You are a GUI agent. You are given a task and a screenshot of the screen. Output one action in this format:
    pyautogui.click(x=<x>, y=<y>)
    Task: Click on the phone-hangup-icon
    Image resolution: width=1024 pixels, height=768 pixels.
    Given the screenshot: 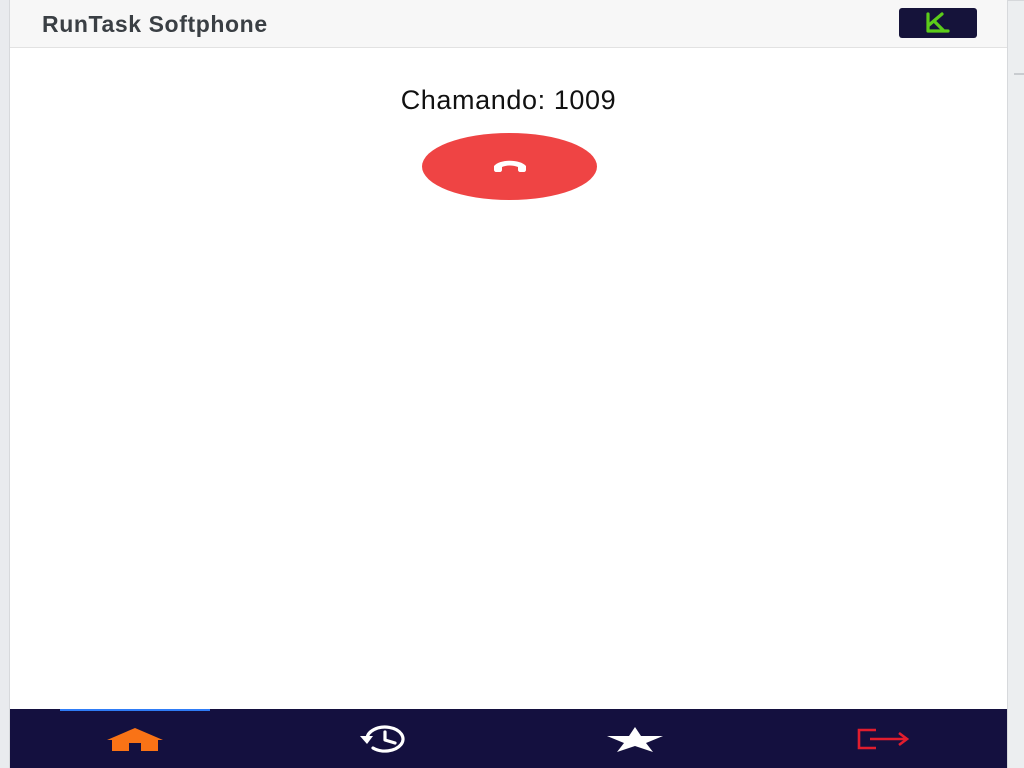 What is the action you would take?
    pyautogui.click(x=509, y=166)
    